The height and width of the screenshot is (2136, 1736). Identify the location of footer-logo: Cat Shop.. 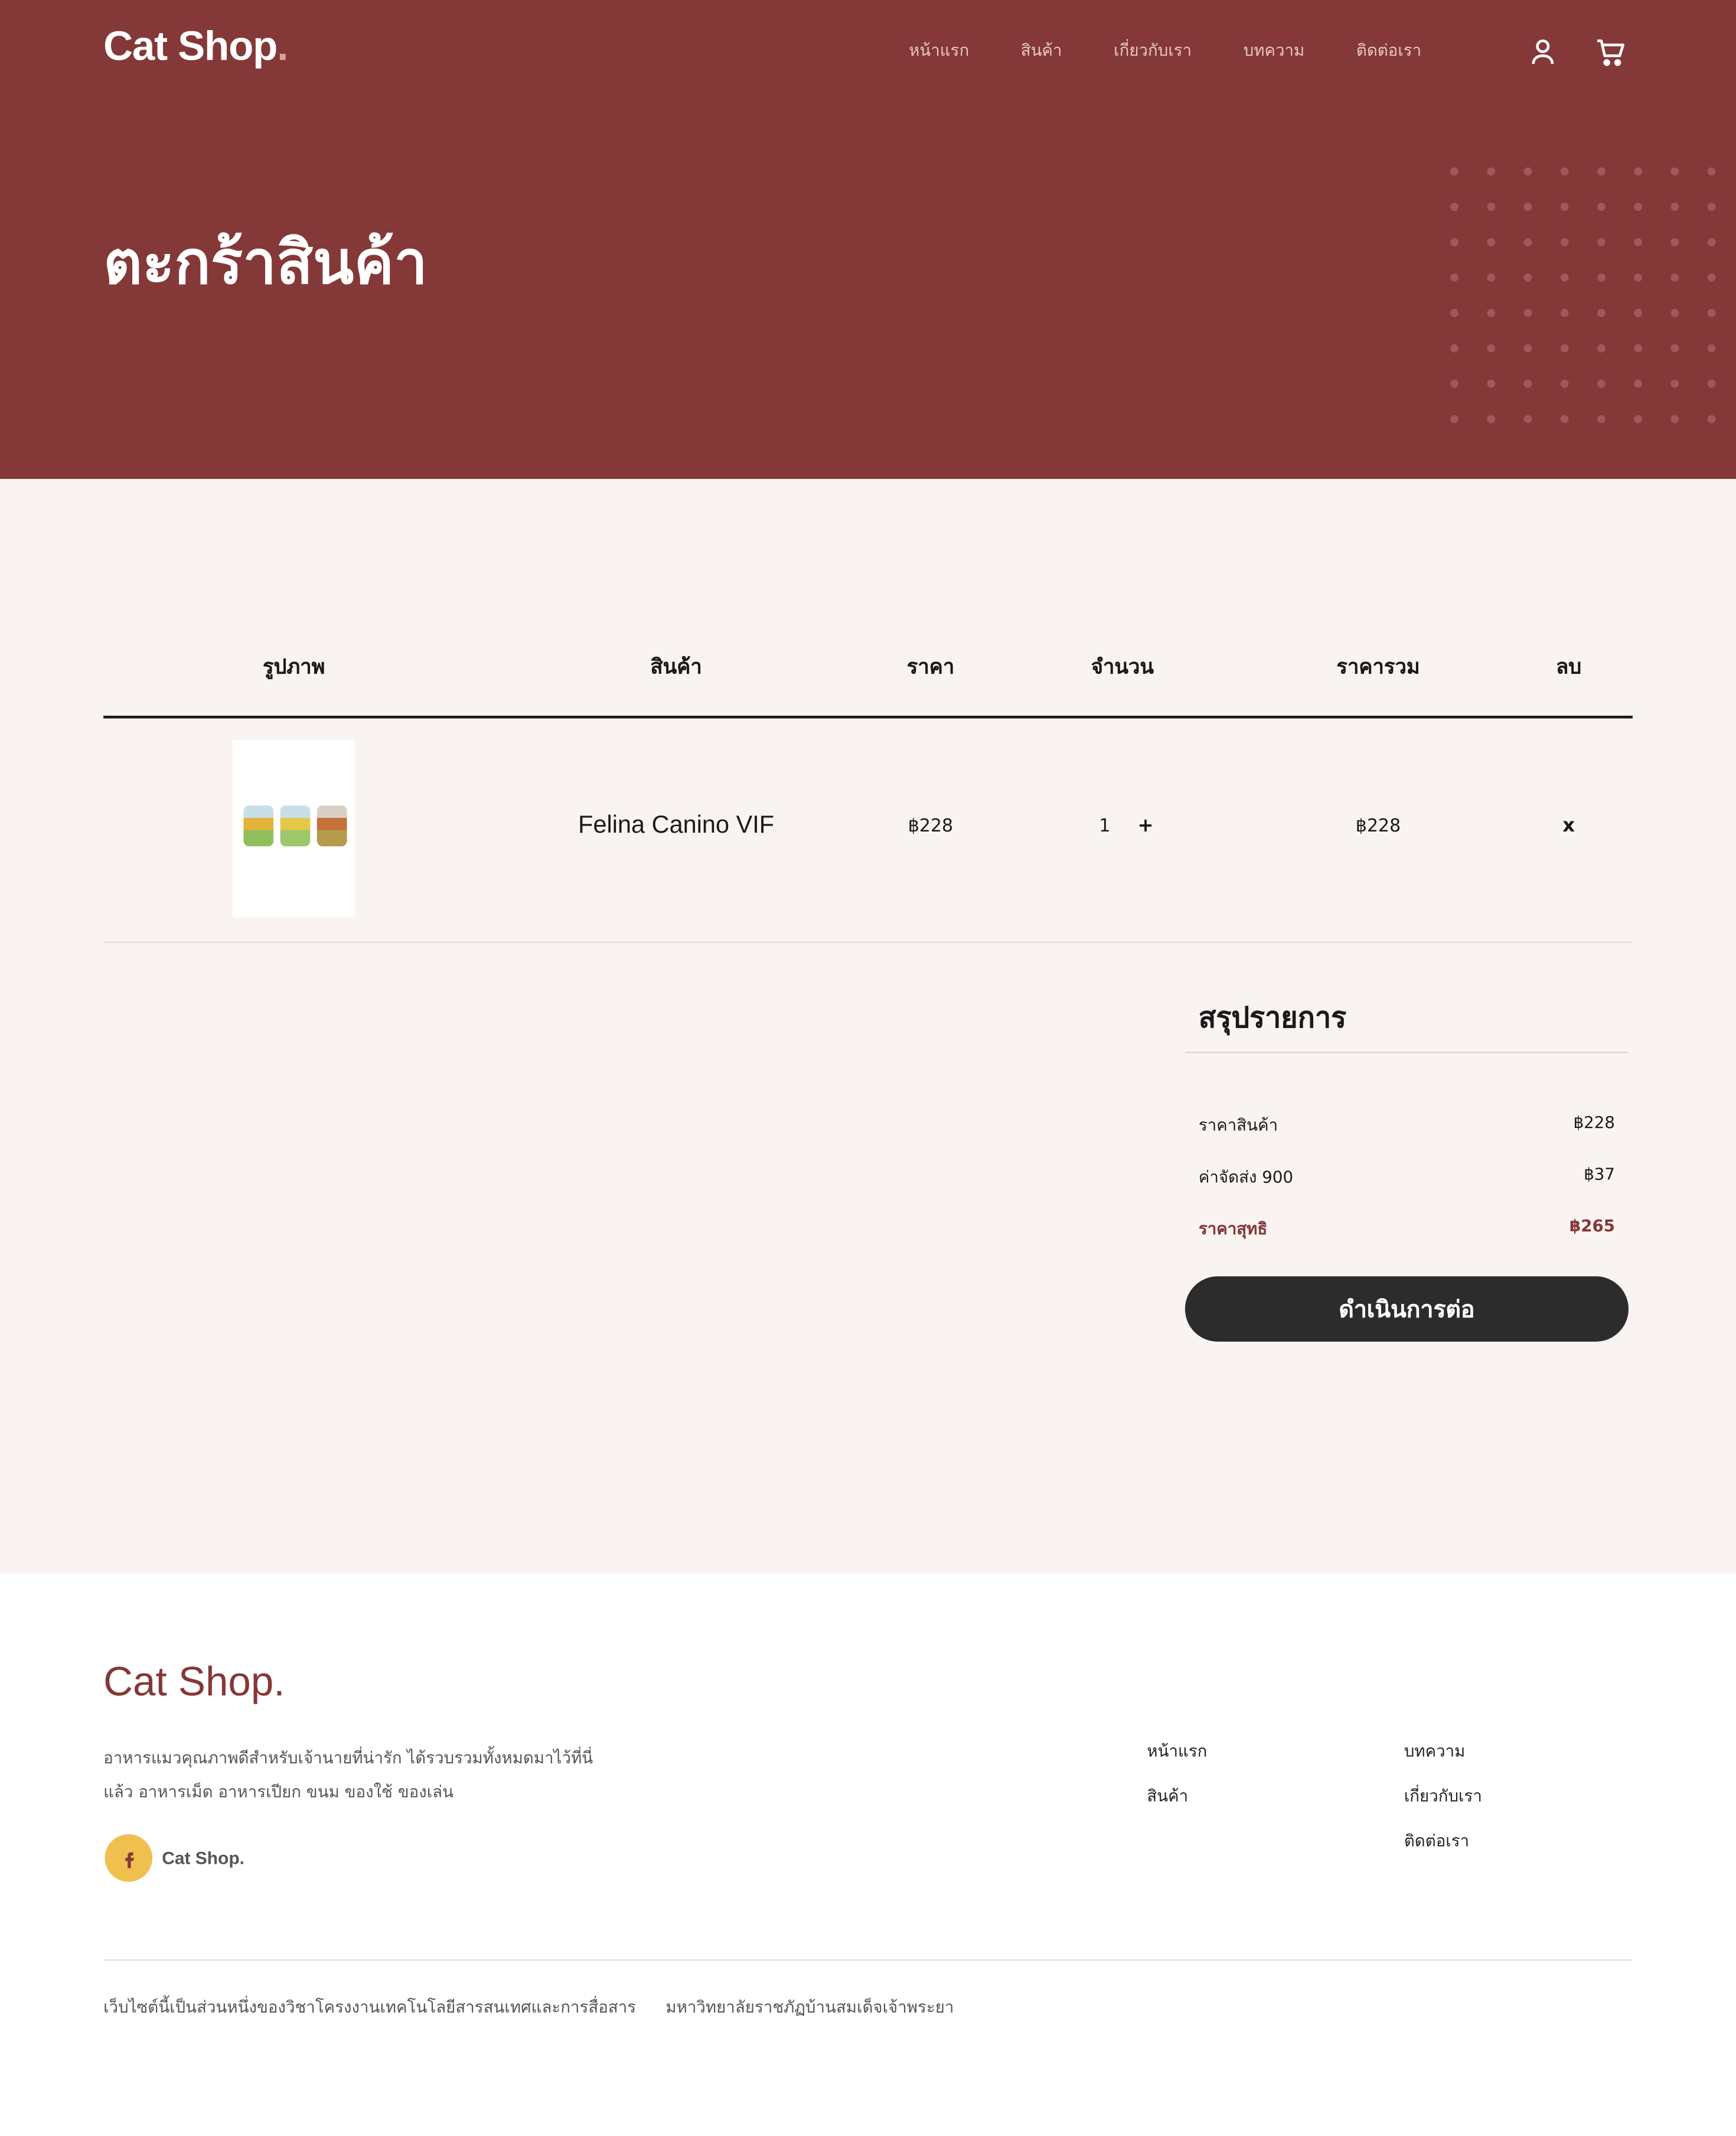
(194, 1683).